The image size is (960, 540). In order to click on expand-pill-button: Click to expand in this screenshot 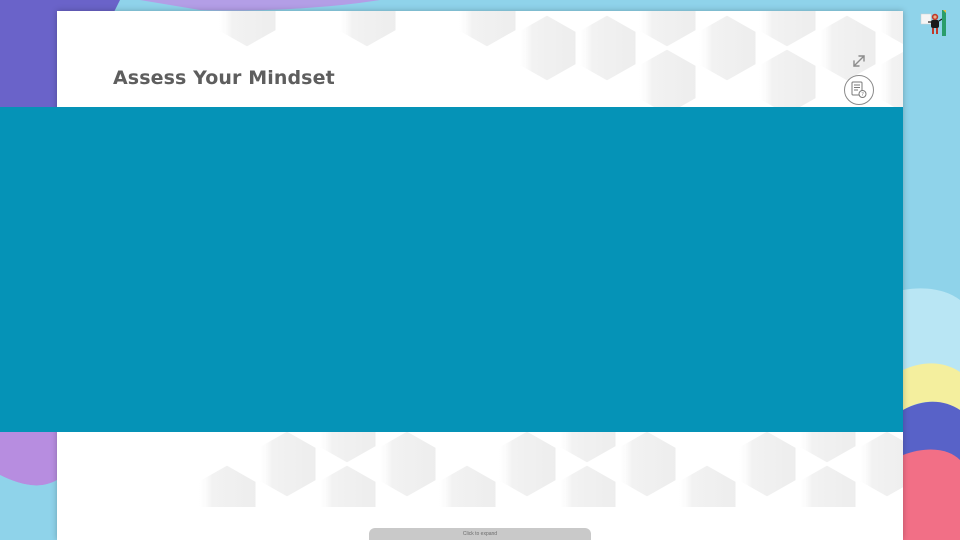, I will do `click(480, 534)`.